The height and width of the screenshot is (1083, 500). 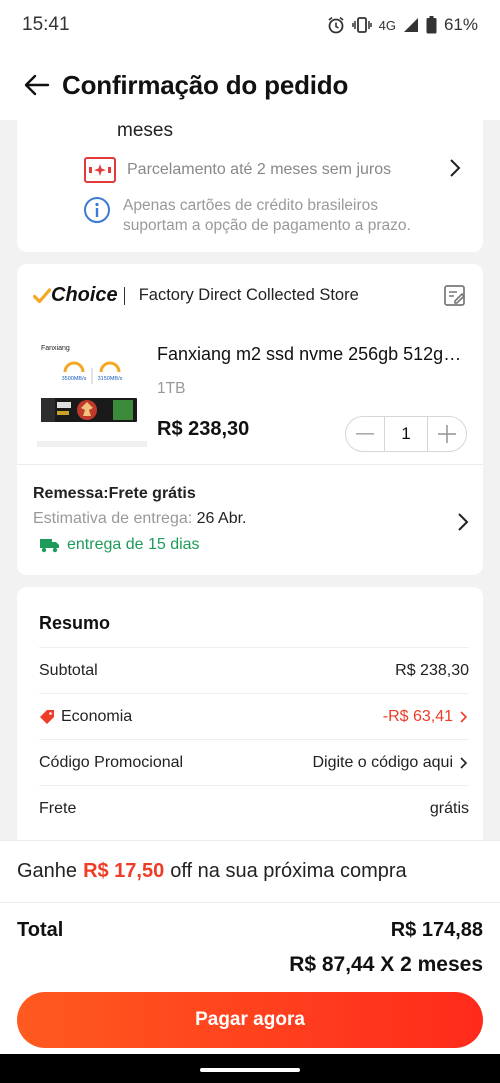 I want to click on product-image-speed-write: 3150MB/s, so click(x=110, y=379).